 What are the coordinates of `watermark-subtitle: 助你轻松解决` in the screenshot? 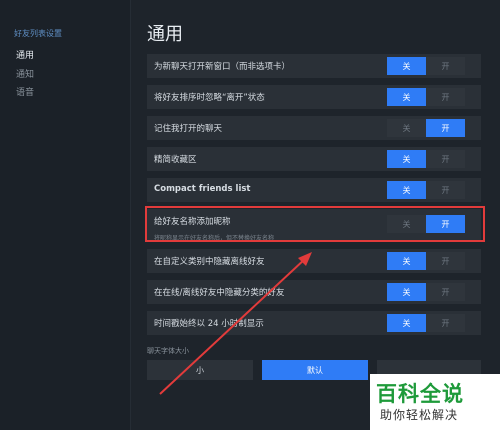 It's located at (419, 415).